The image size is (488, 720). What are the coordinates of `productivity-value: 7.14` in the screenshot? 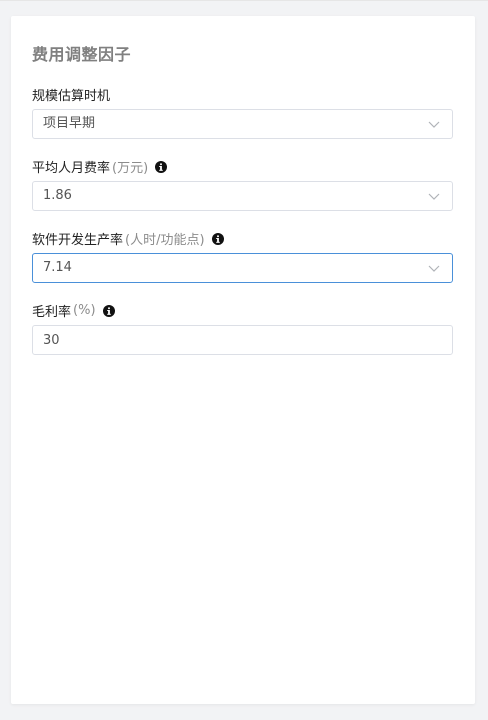 It's located at (57, 267).